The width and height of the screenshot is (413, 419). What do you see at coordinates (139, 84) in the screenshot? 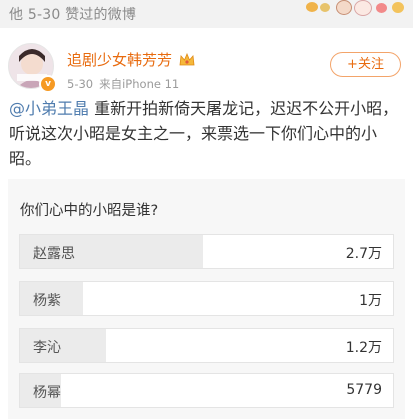
I see `post-source: 来自iPhone 11` at bounding box center [139, 84].